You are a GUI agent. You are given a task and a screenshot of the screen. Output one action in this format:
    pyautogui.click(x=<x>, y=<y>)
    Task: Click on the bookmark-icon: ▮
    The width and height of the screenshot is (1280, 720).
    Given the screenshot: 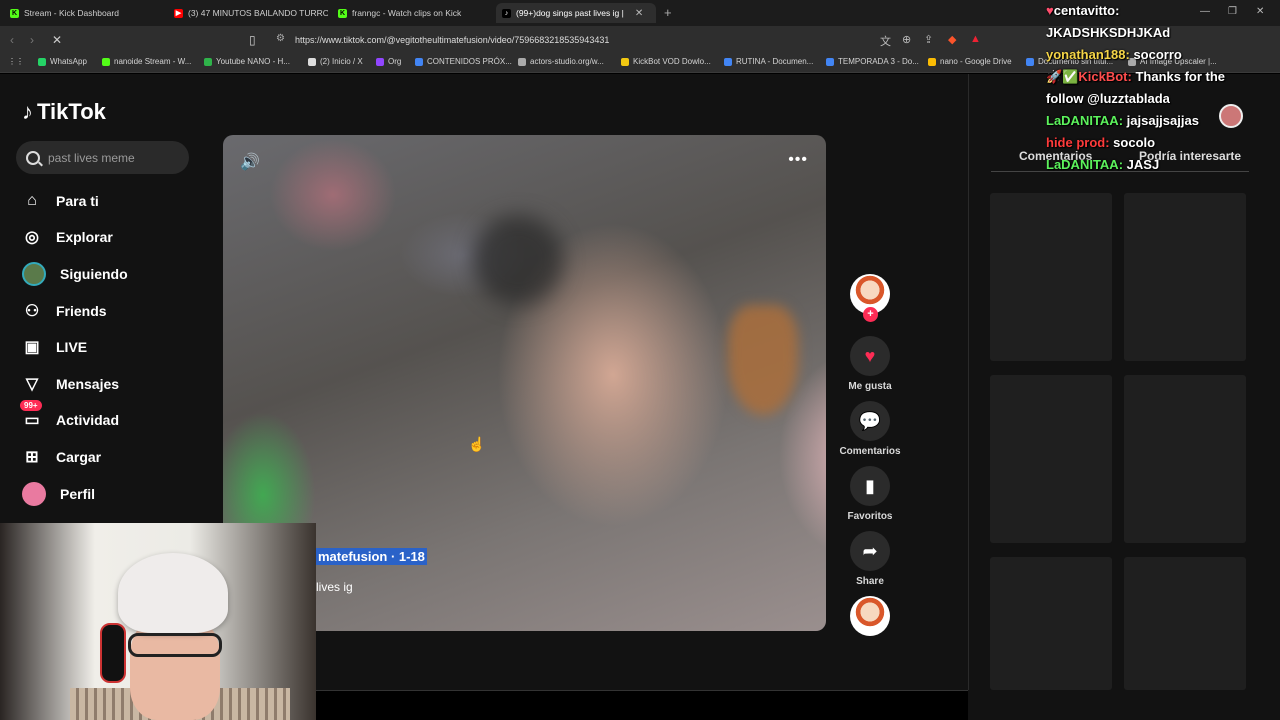 What is the action you would take?
    pyautogui.click(x=870, y=486)
    